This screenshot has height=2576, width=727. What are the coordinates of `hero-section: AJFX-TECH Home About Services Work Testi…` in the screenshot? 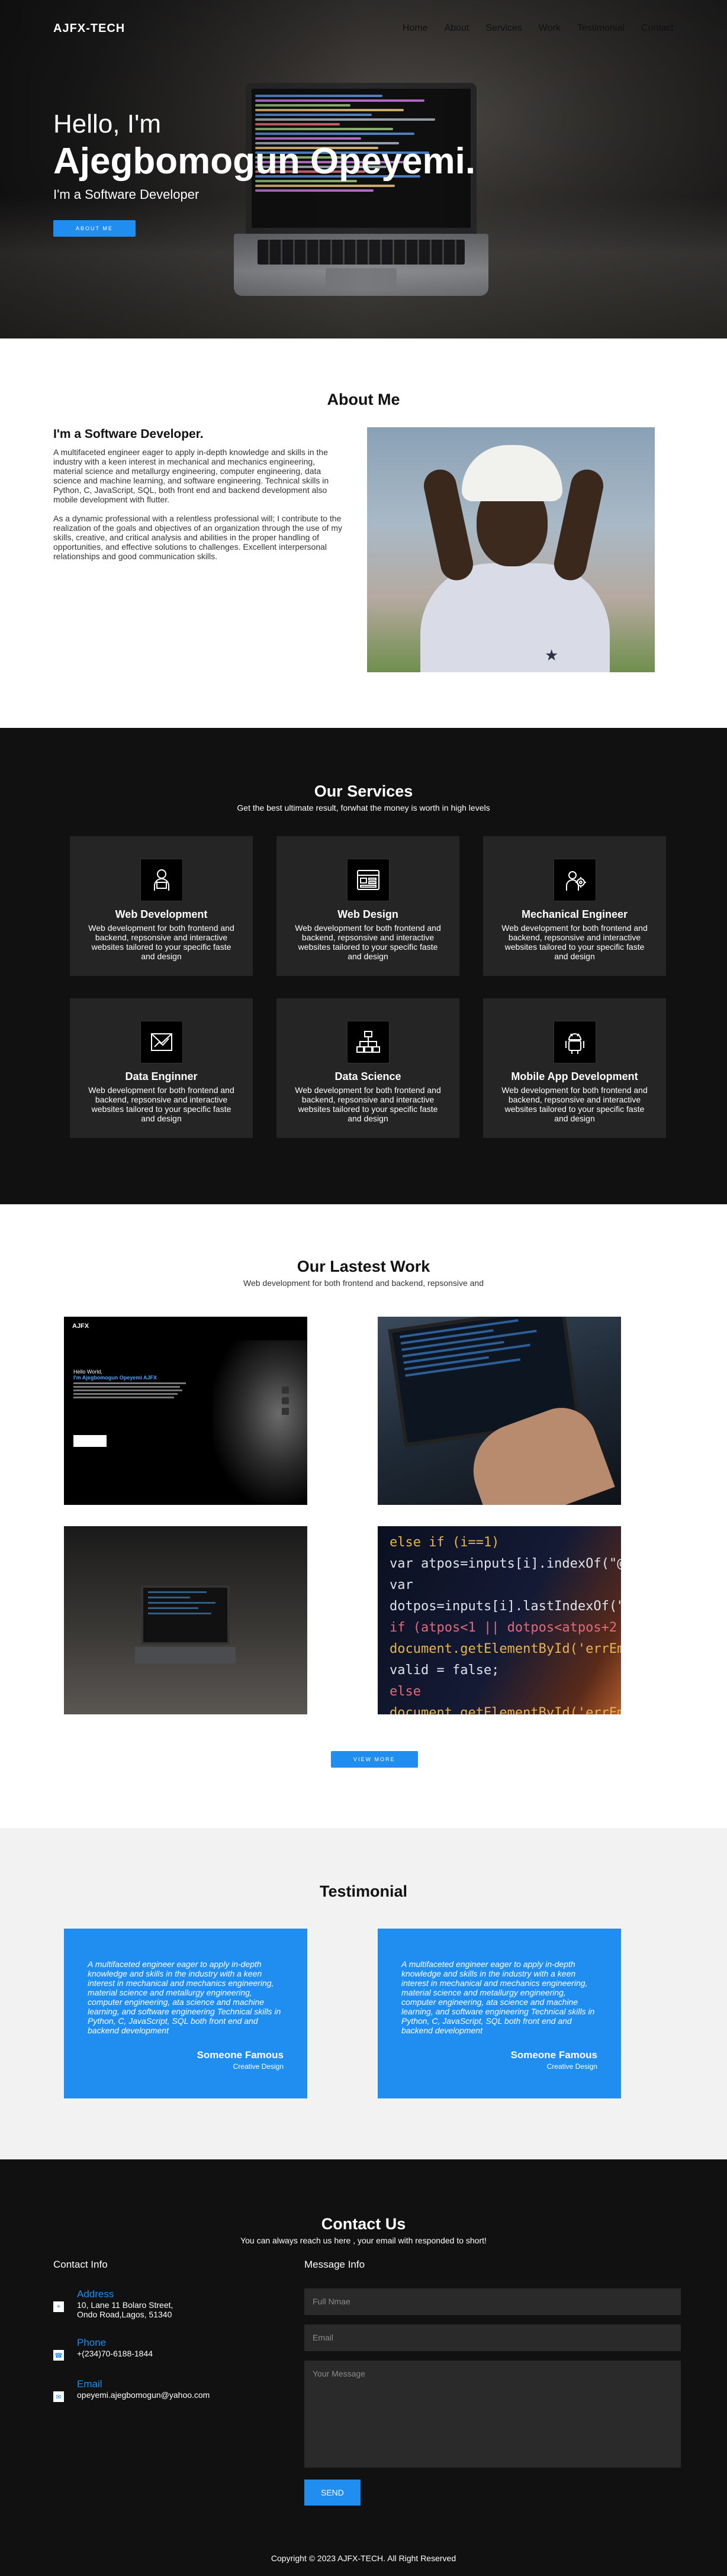 It's located at (363, 169).